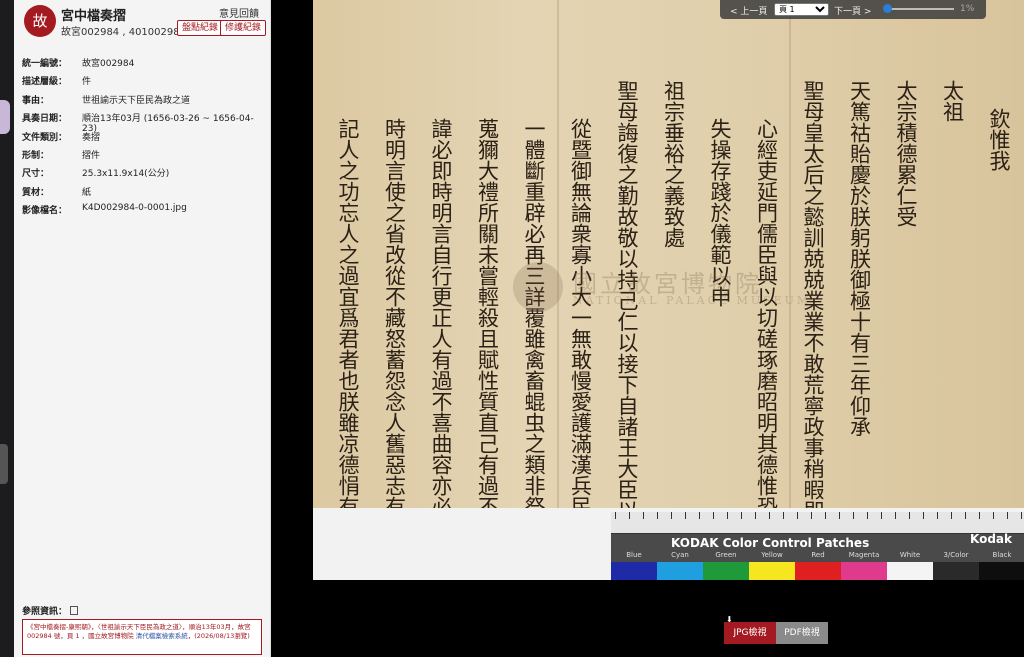 The width and height of the screenshot is (1024, 657). What do you see at coordinates (801, 9) in the screenshot?
I see `page-select: 頁 1` at bounding box center [801, 9].